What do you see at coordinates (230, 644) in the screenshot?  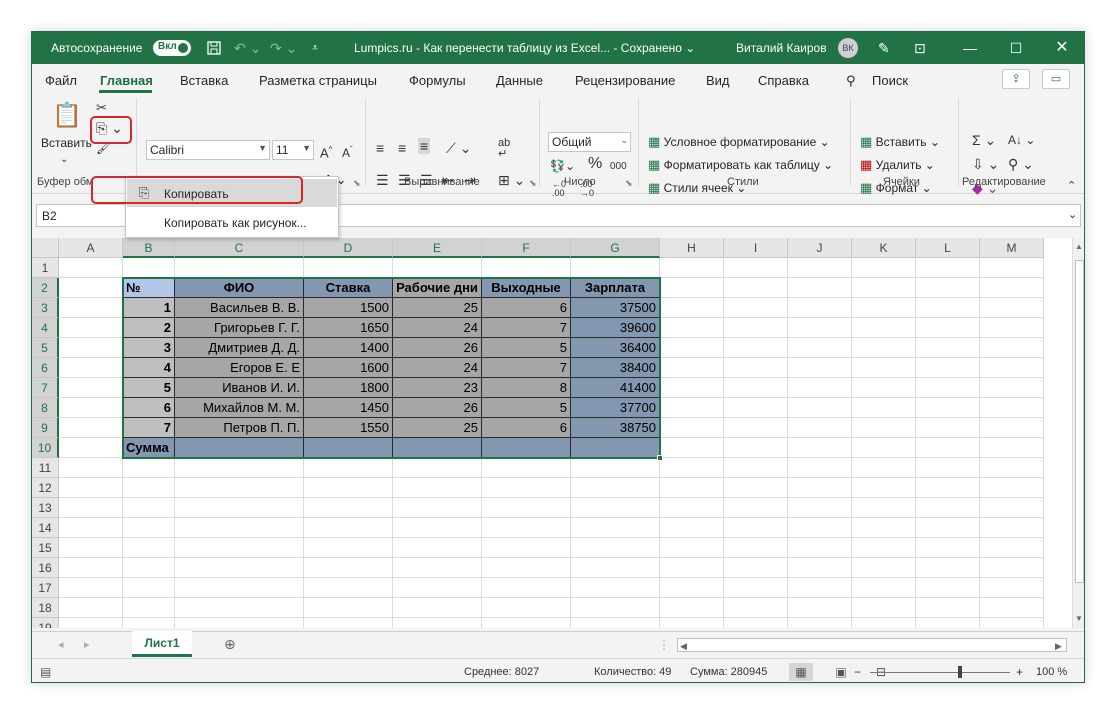 I see `add-sheet-icon: ⊕` at bounding box center [230, 644].